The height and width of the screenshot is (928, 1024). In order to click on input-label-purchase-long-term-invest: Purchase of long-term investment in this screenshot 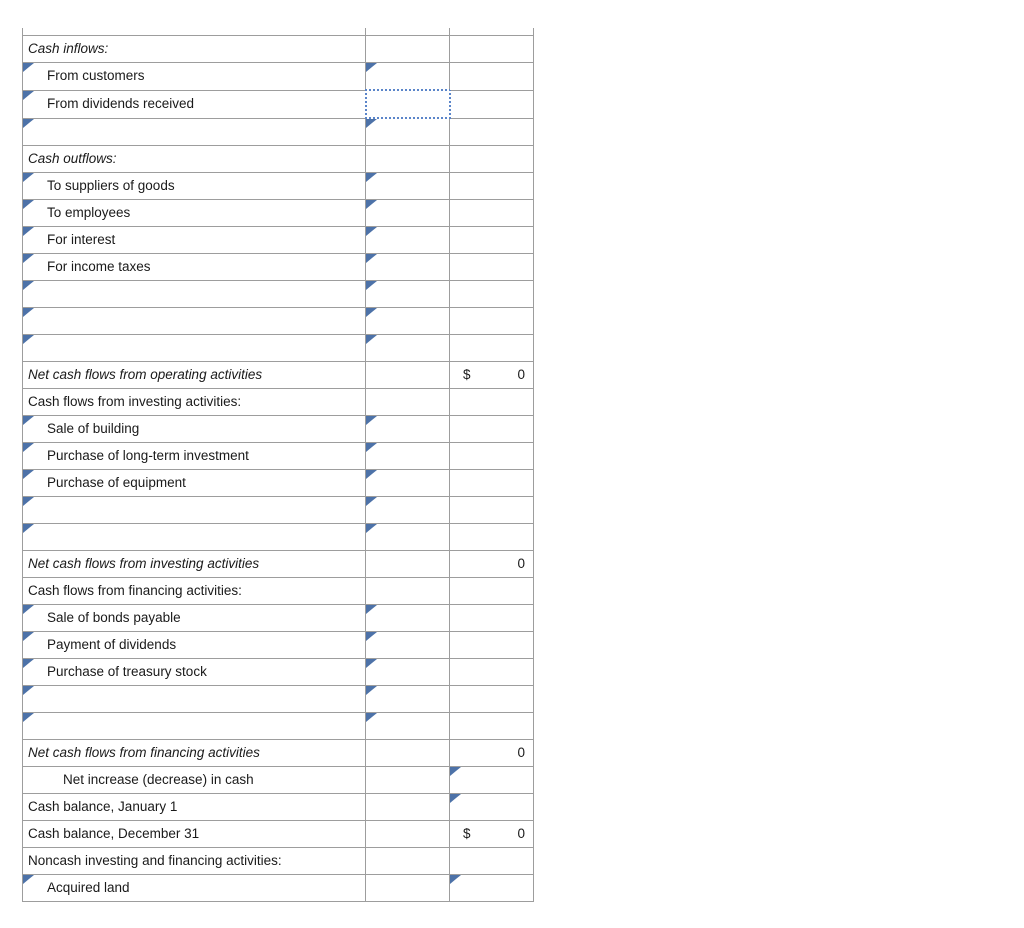, I will do `click(194, 456)`.